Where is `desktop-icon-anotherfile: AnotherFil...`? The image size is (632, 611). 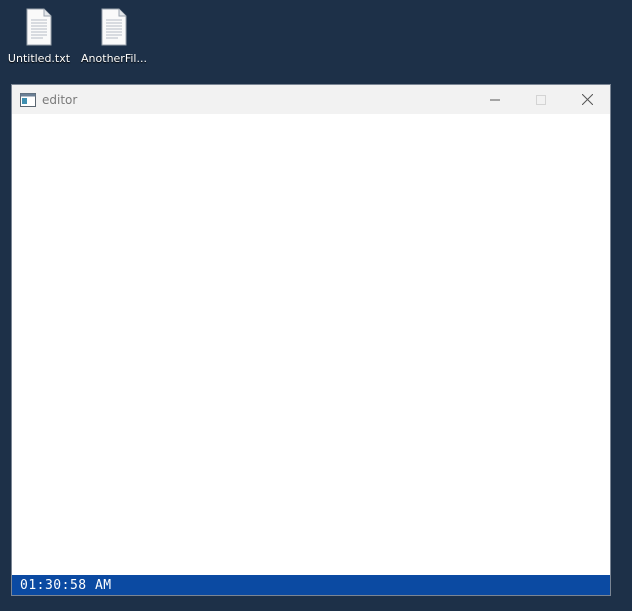 desktop-icon-anotherfile: AnotherFil... is located at coordinates (114, 36).